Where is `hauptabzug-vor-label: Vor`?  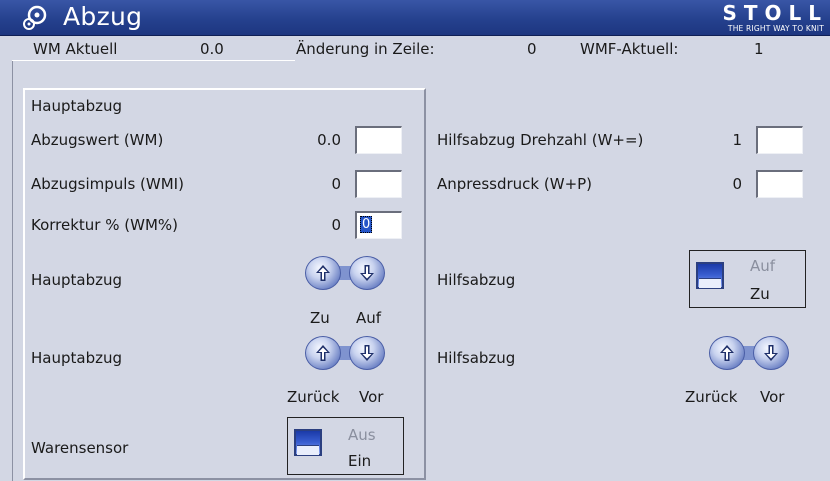
hauptabzug-vor-label: Vor is located at coordinates (371, 397).